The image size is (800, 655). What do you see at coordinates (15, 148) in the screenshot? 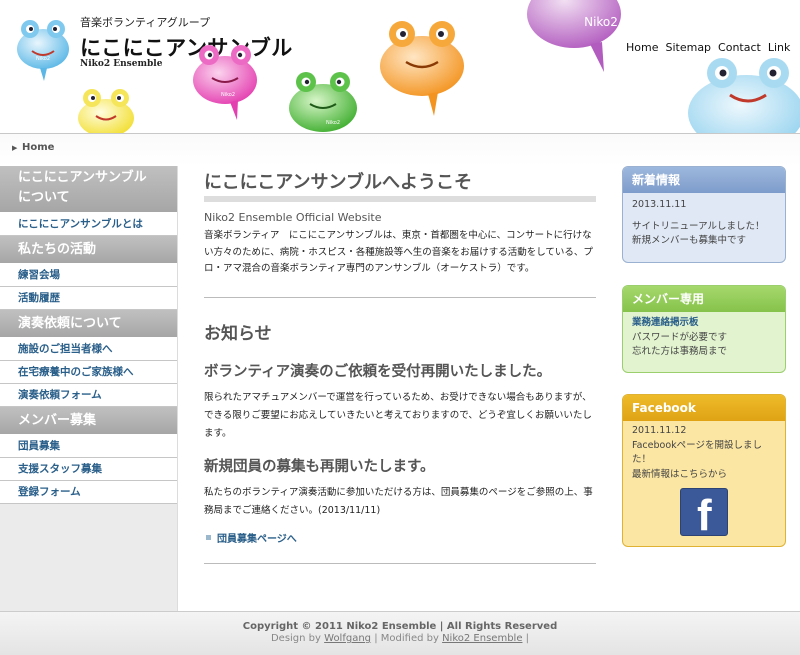
I see `breadcrumb-arrow-icon: ▶` at bounding box center [15, 148].